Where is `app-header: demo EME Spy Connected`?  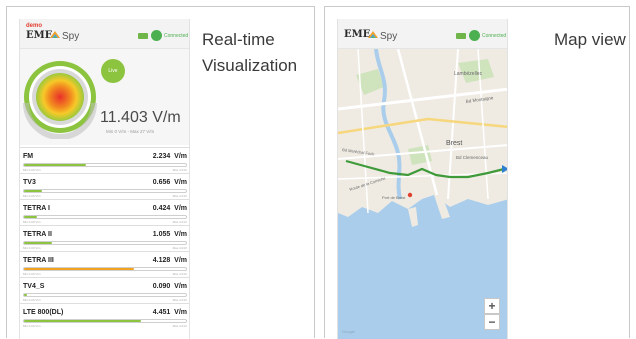 app-header: demo EME Spy Connected is located at coordinates (104, 34).